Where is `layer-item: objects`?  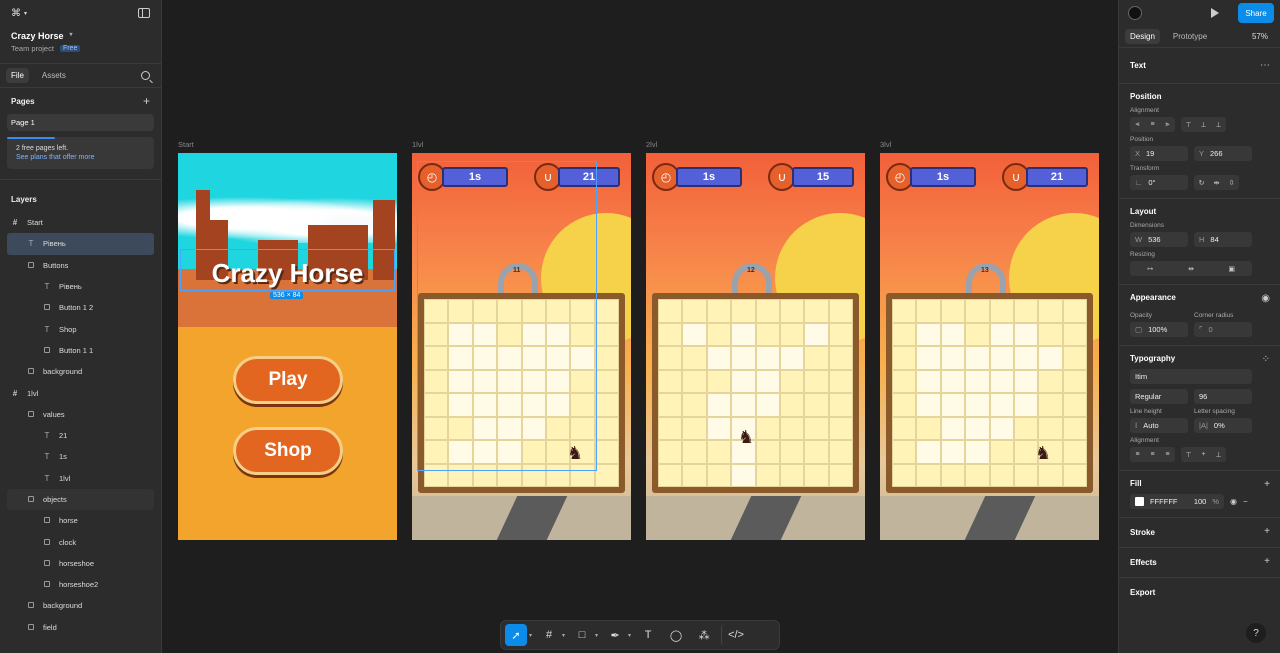
layer-item: objects is located at coordinates (80, 499).